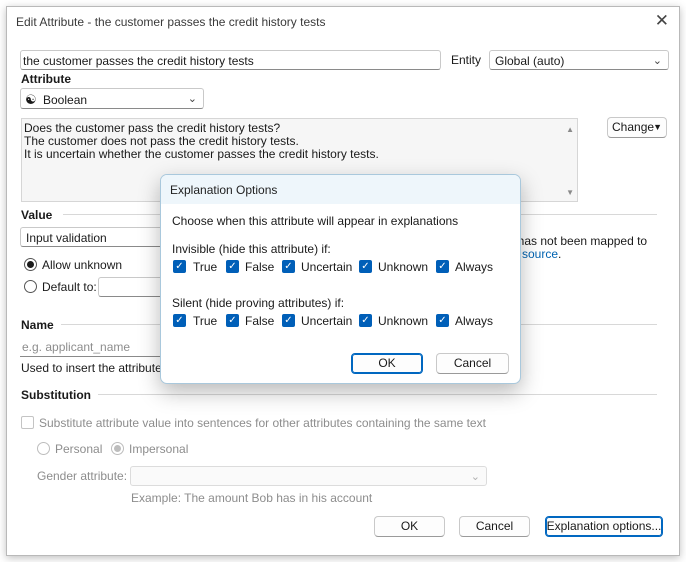  I want to click on invisible-unknown-checkbox: ✓, so click(365, 266).